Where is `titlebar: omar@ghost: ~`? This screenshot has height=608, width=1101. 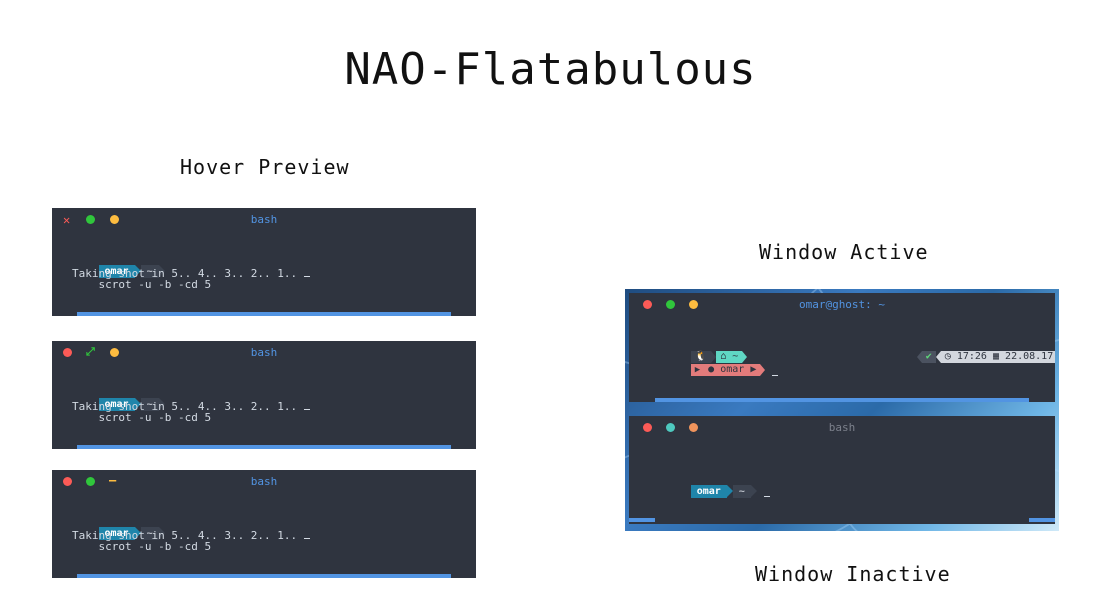
titlebar: omar@ghost: ~ is located at coordinates (842, 304).